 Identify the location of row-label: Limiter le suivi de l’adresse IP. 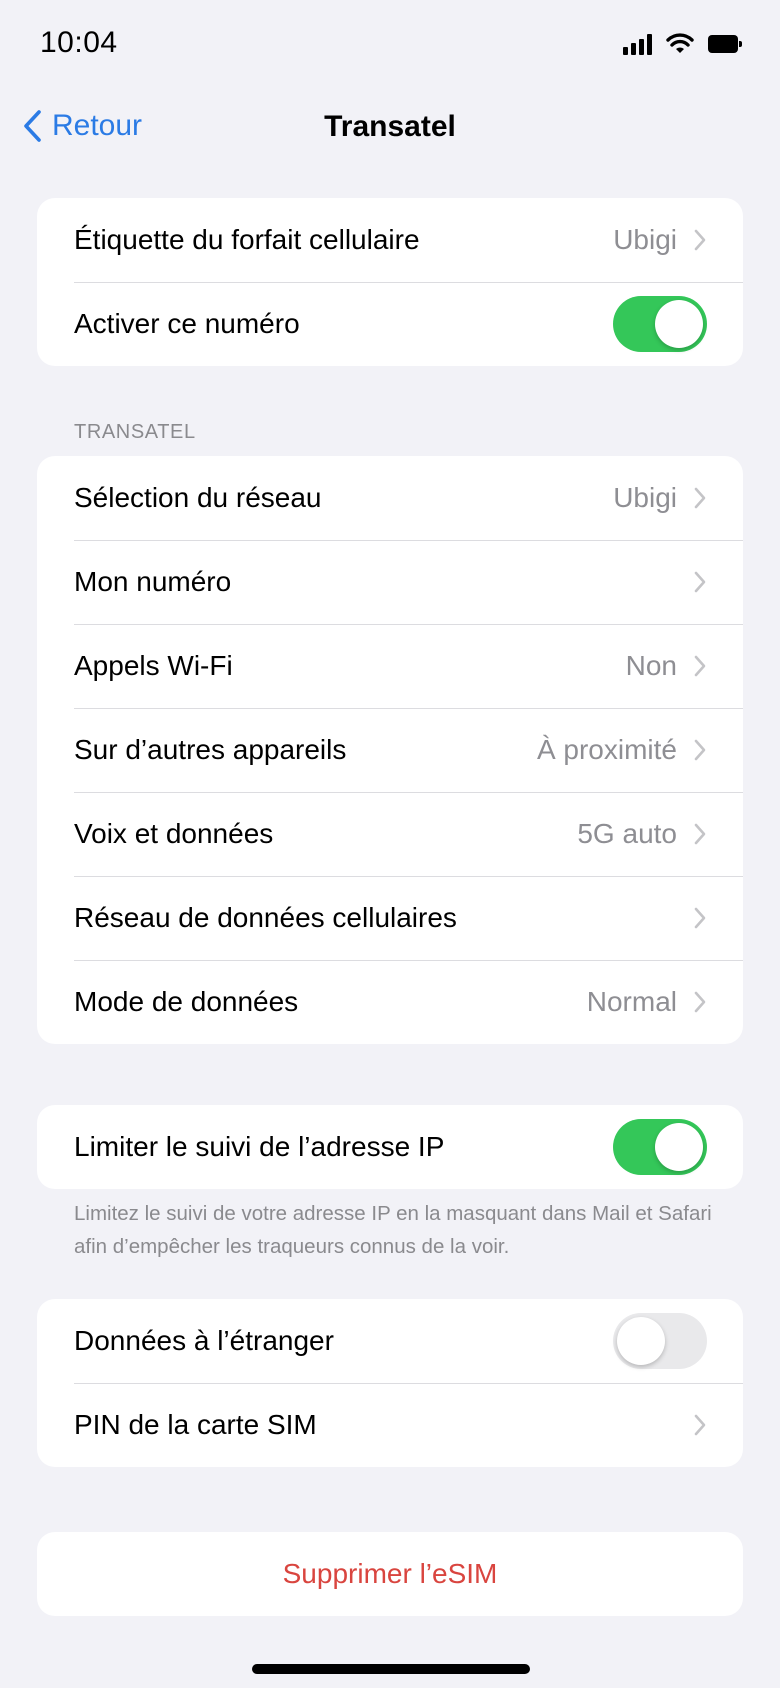
(259, 1146).